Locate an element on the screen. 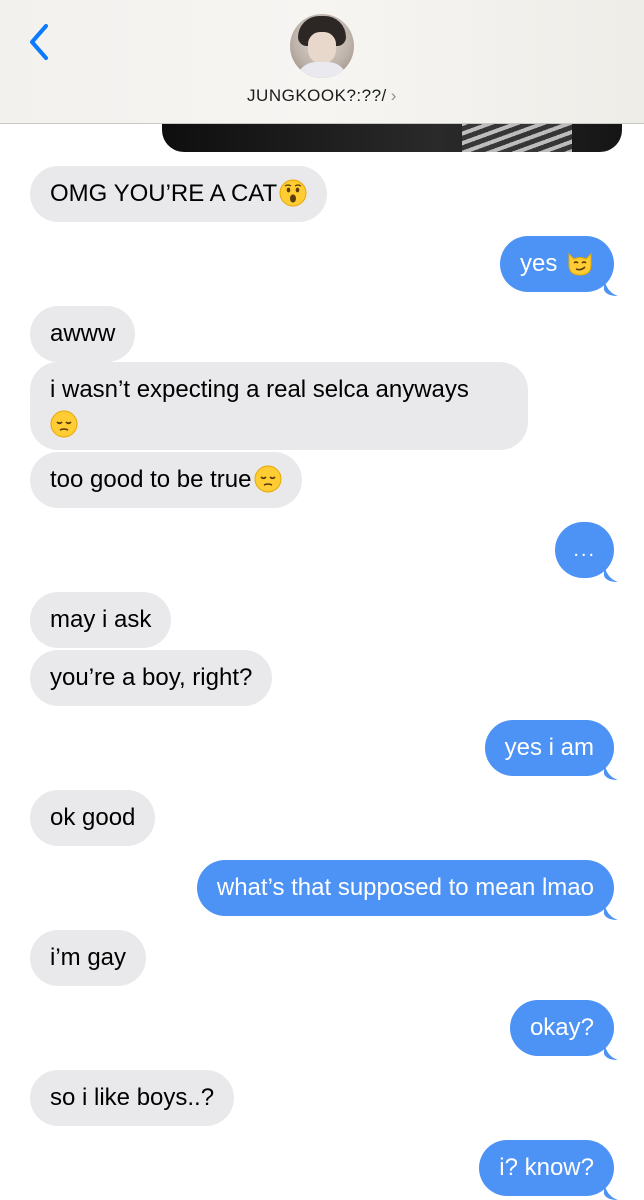 The height and width of the screenshot is (1200, 644). message-text: i’m gay is located at coordinates (88, 957).